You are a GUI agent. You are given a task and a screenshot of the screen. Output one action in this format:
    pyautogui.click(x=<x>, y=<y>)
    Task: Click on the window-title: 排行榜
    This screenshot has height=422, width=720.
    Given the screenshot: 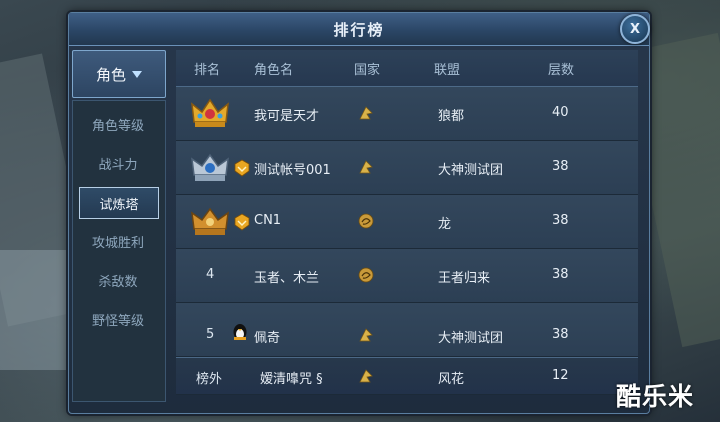 What is the action you would take?
    pyautogui.click(x=359, y=29)
    